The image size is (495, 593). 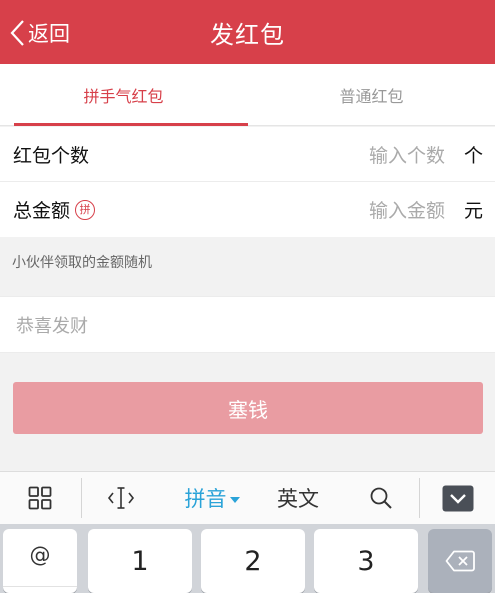 I want to click on count-input: 输入个数, so click(x=407, y=154).